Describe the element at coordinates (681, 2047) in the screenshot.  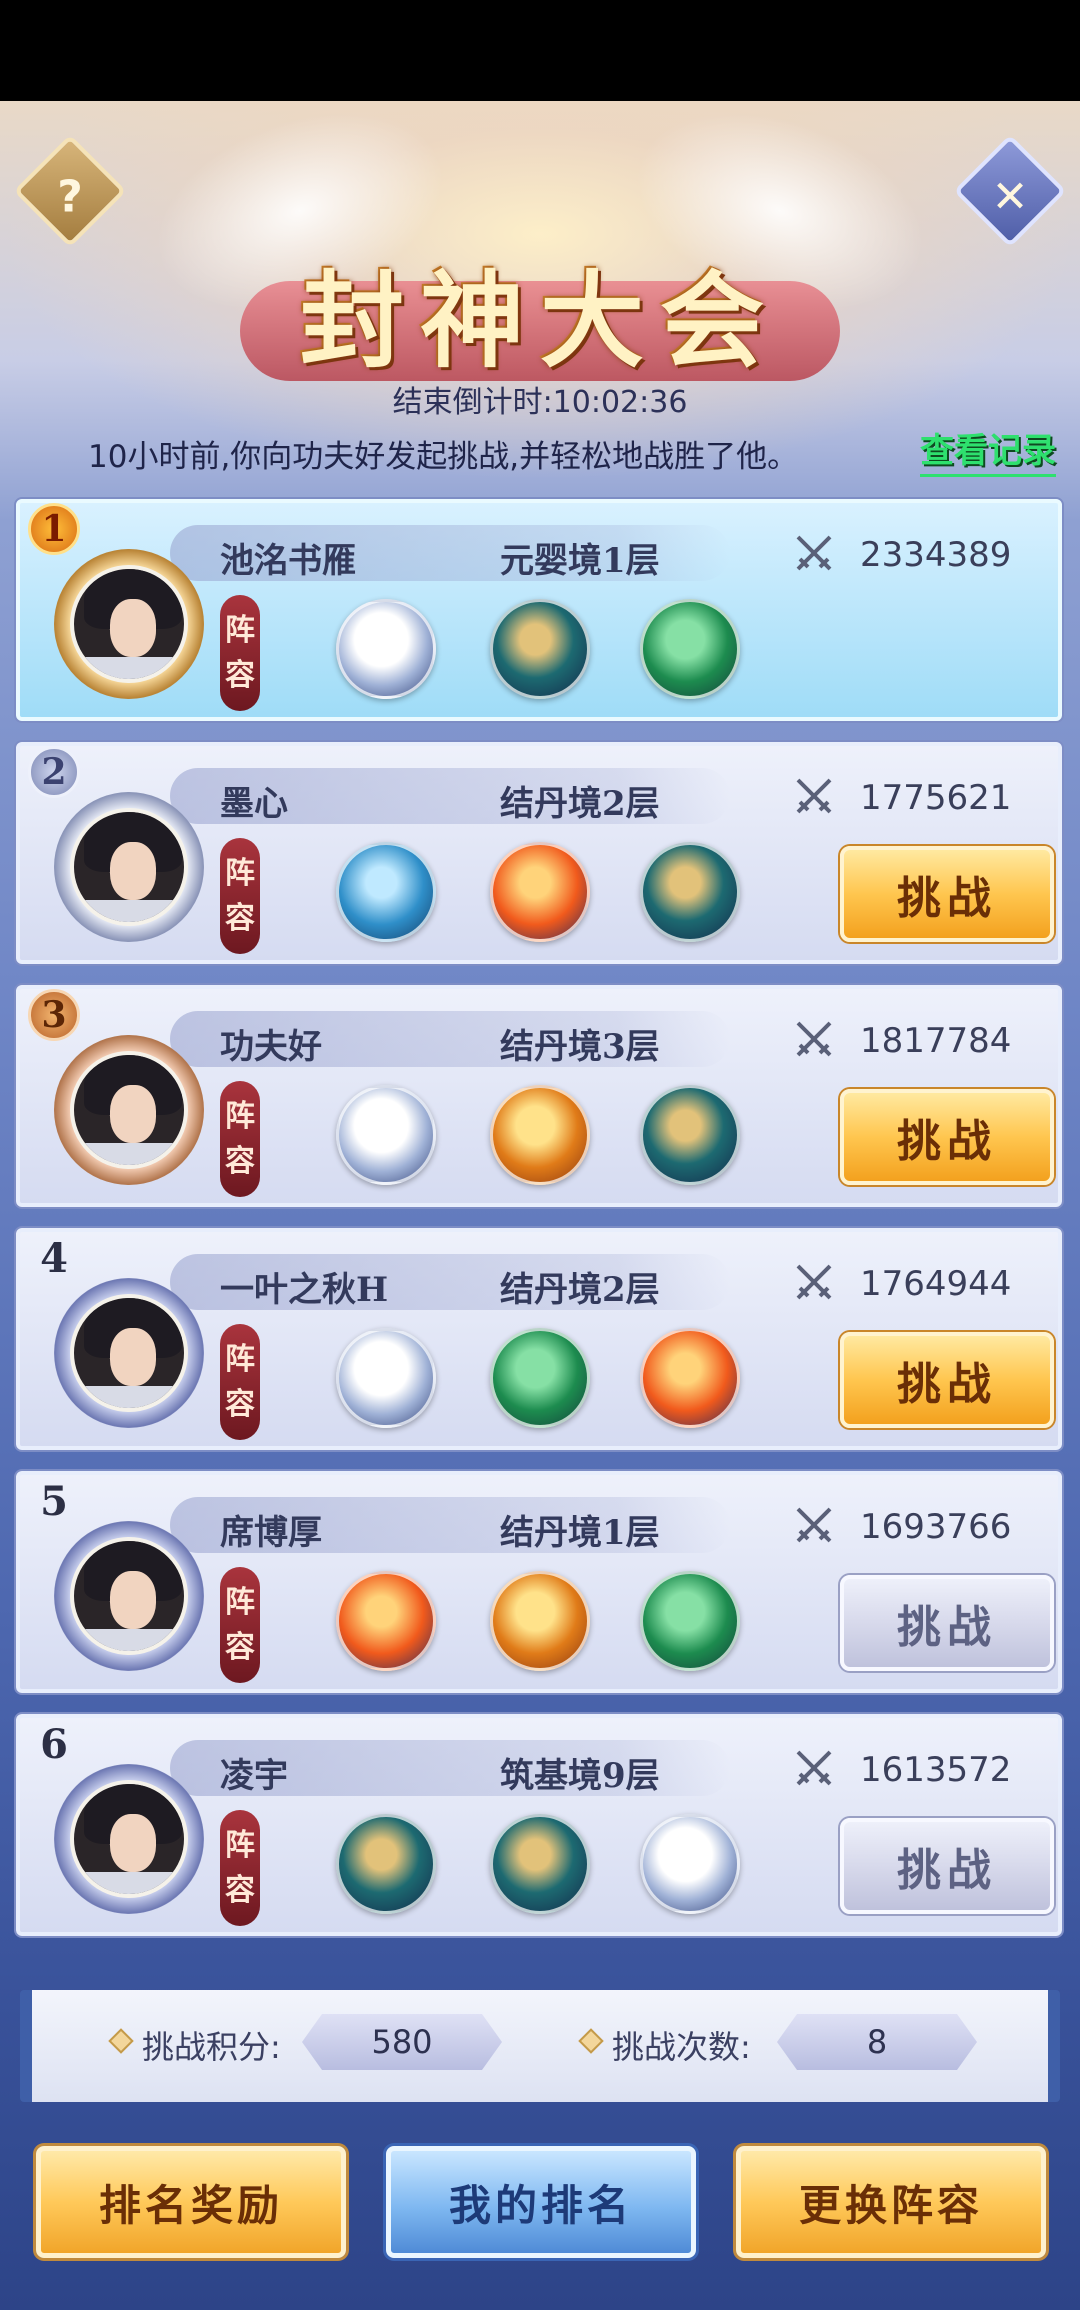
I see `challenge-attempts-label: 挑战次数:` at that location.